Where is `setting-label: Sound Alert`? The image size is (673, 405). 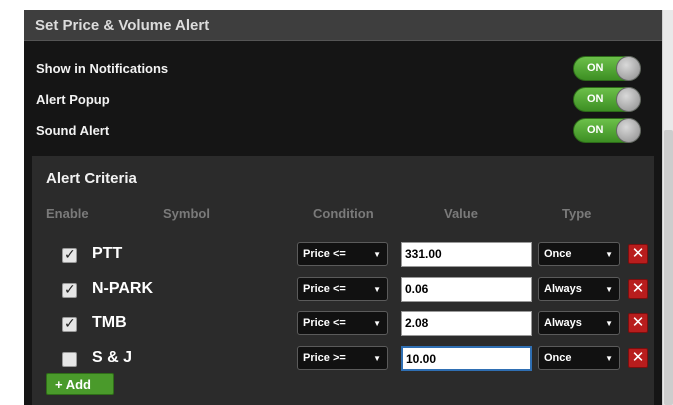
setting-label: Sound Alert is located at coordinates (73, 130).